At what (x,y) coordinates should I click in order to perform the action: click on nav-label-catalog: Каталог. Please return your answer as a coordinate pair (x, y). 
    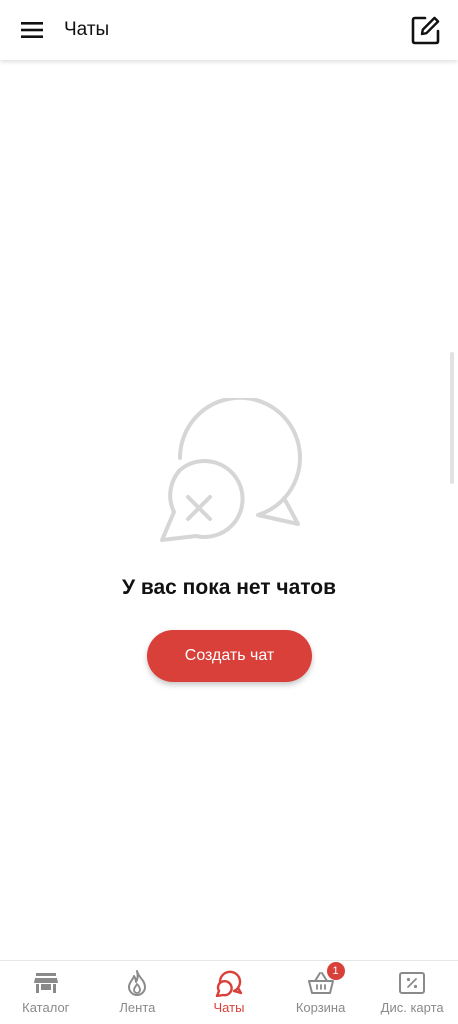
    Looking at the image, I should click on (46, 1007).